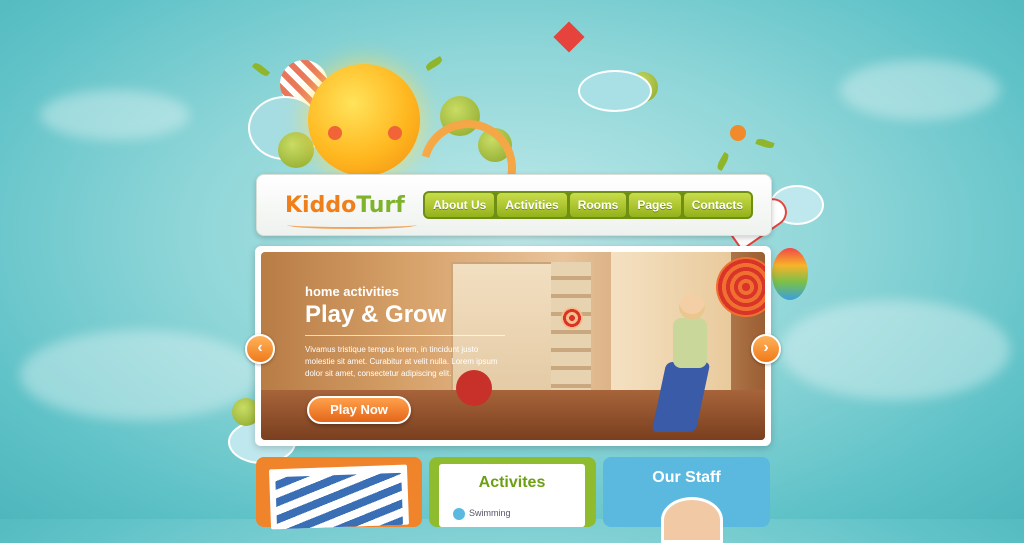 The height and width of the screenshot is (543, 1024). Describe the element at coordinates (490, 513) in the screenshot. I see `activity-item: Swimming` at that location.